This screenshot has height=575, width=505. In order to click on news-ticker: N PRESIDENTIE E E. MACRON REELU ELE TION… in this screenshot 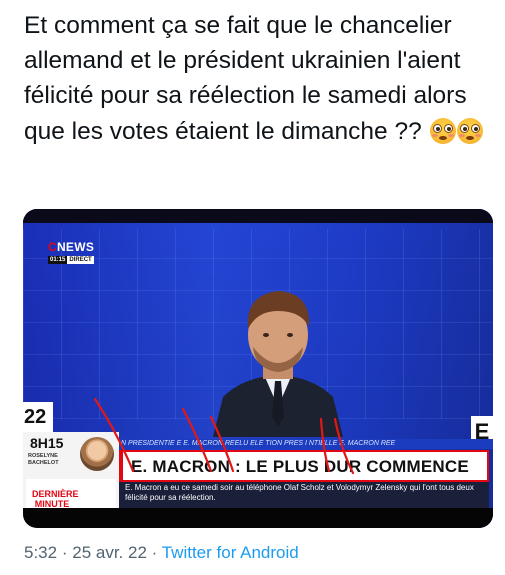, I will do `click(306, 444)`.